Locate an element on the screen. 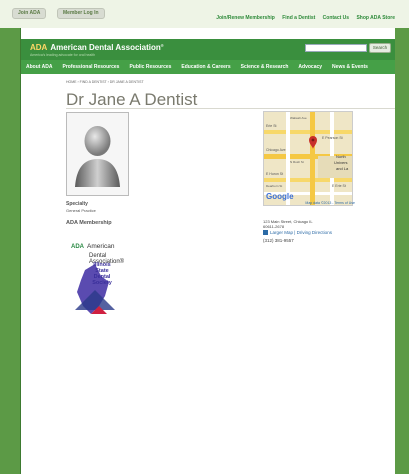 The height and width of the screenshot is (474, 409). ada-header-logo: ADA American Dental Association® is located at coordinates (97, 47).